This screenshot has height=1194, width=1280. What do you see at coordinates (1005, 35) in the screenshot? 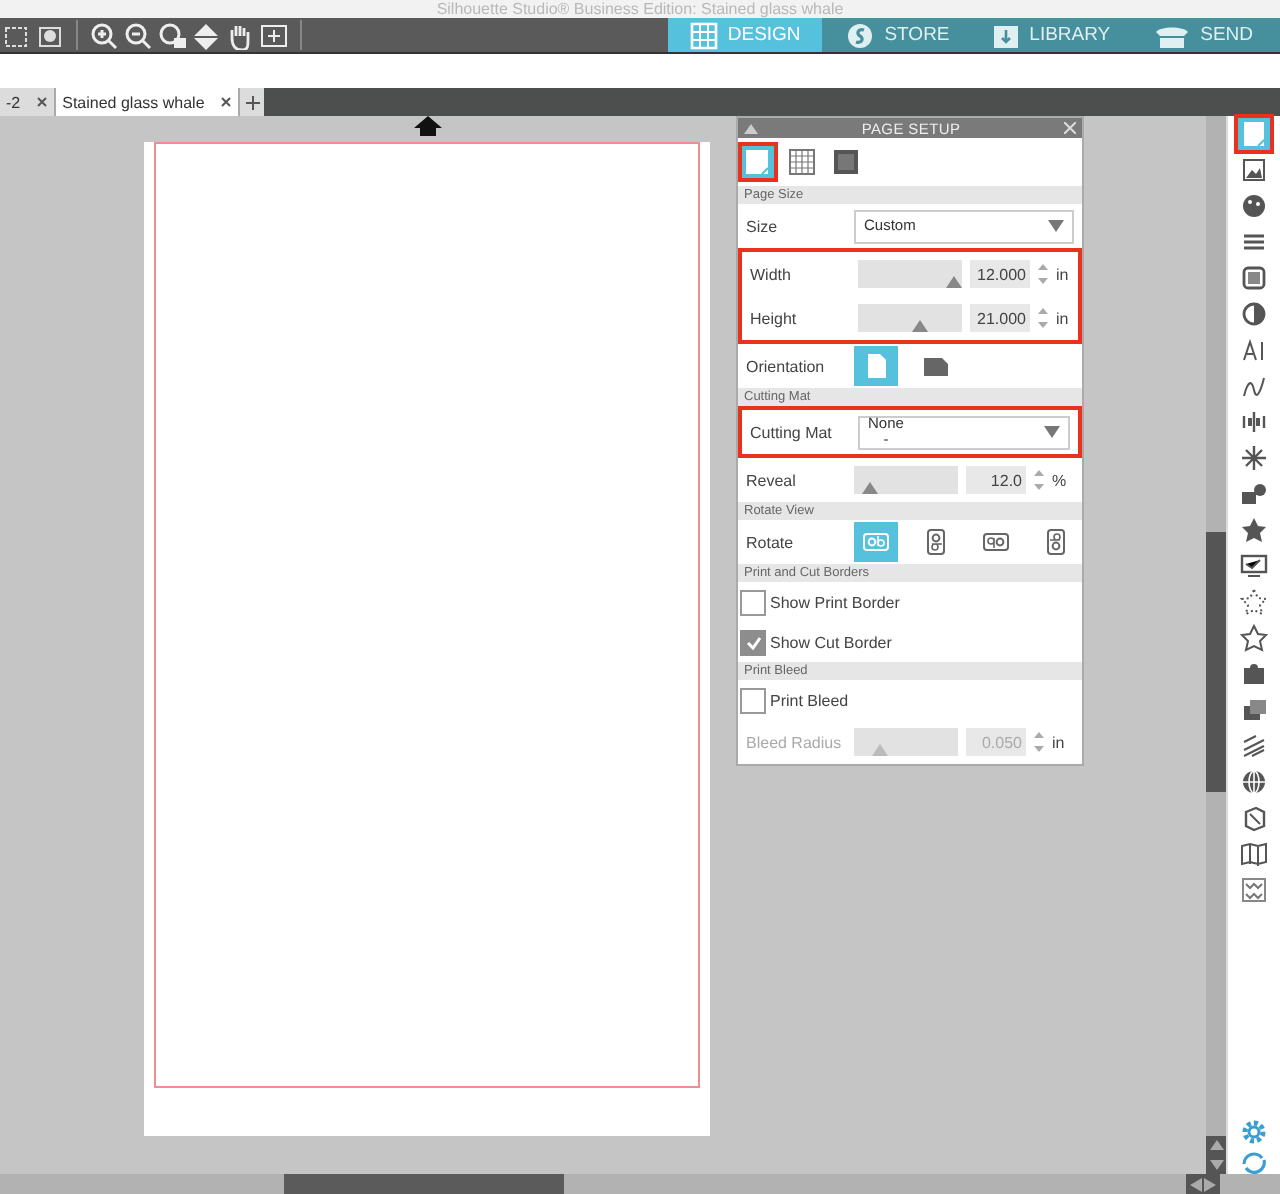
I see `folder-icon` at bounding box center [1005, 35].